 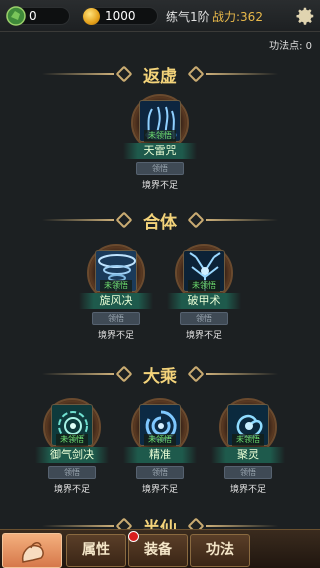 I want to click on home-button, so click(x=32, y=550).